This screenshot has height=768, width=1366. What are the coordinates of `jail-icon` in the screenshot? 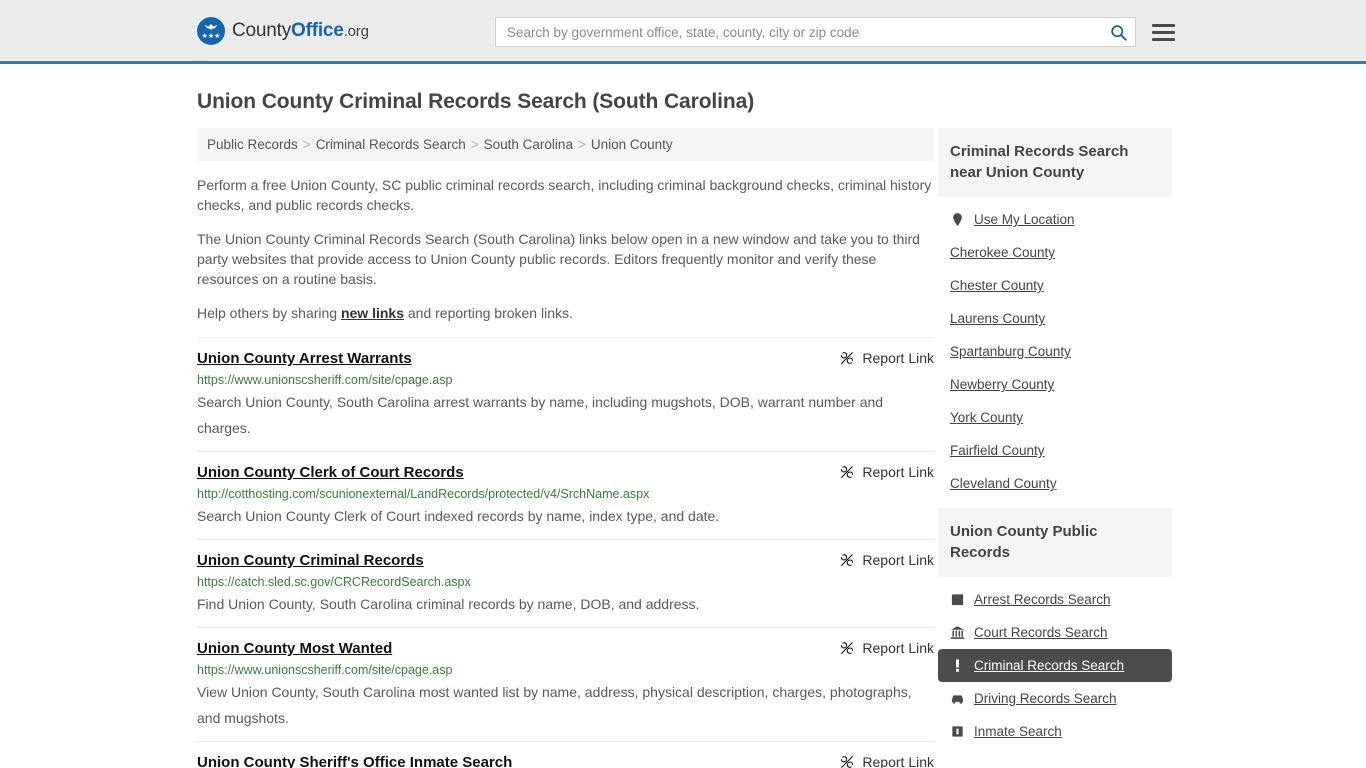 It's located at (957, 731).